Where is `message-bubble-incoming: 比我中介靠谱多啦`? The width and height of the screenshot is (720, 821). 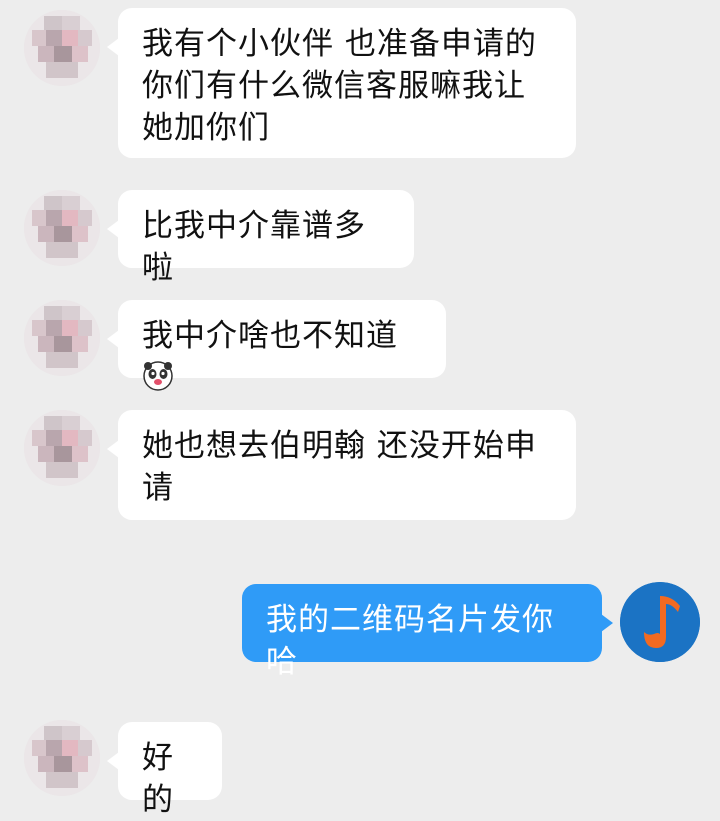 message-bubble-incoming: 比我中介靠谱多啦 is located at coordinates (260, 238).